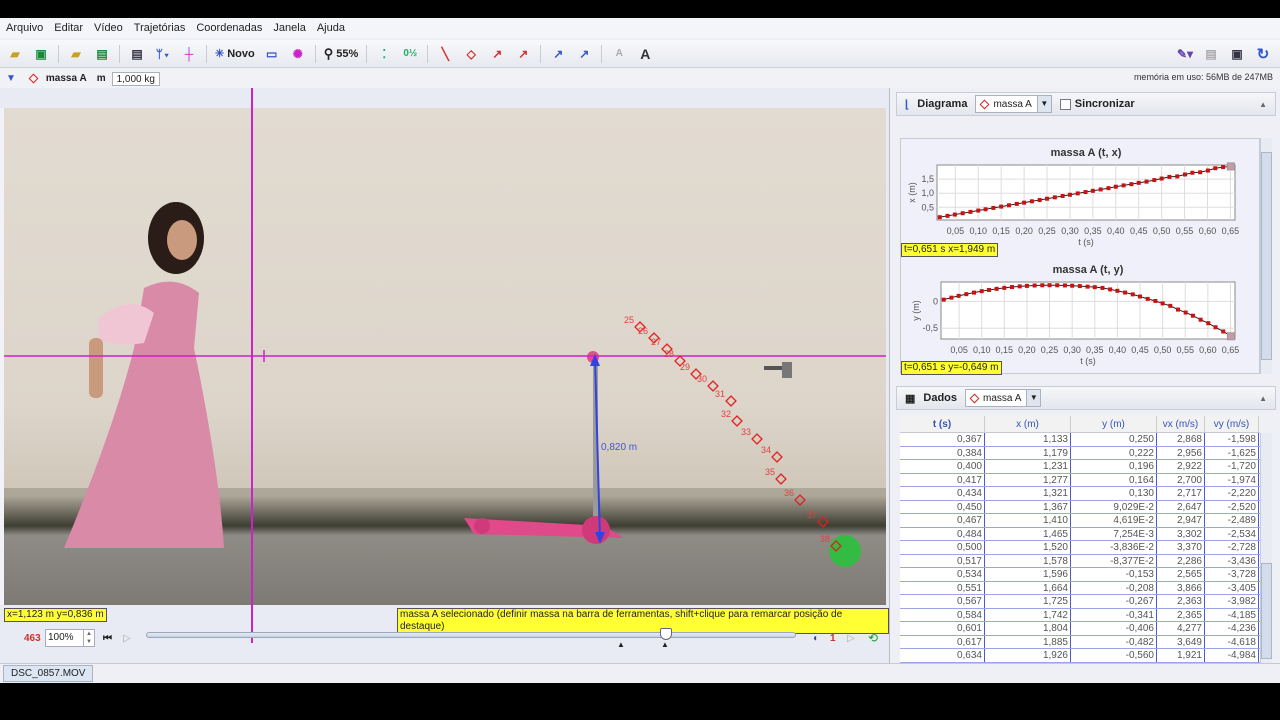 This screenshot has width=1280, height=720. I want to click on table-cell: -1,974, so click(1232, 479).